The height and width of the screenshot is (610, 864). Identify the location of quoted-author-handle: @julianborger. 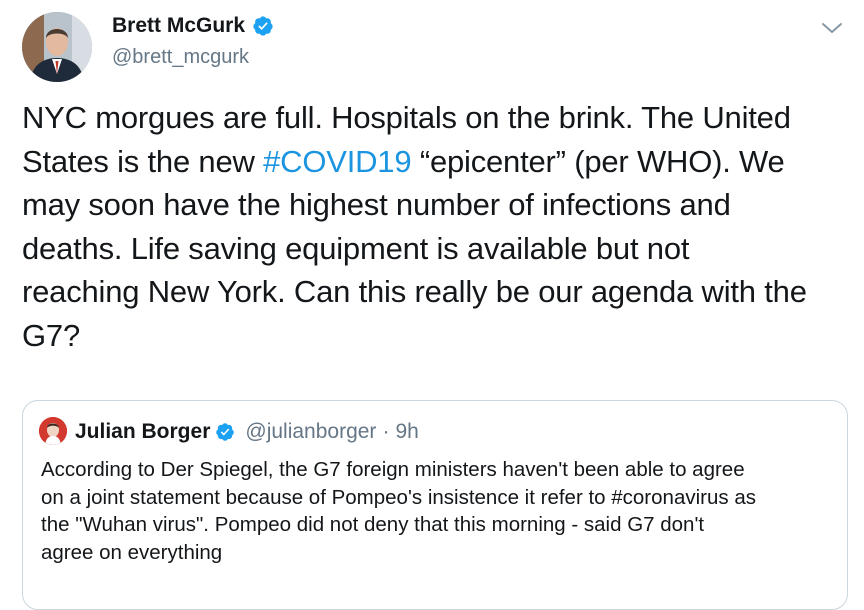
(310, 432).